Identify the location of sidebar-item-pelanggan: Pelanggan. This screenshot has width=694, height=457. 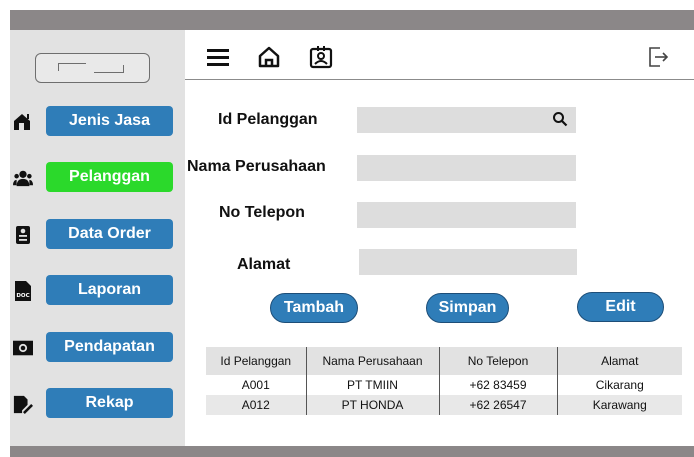
(97, 179).